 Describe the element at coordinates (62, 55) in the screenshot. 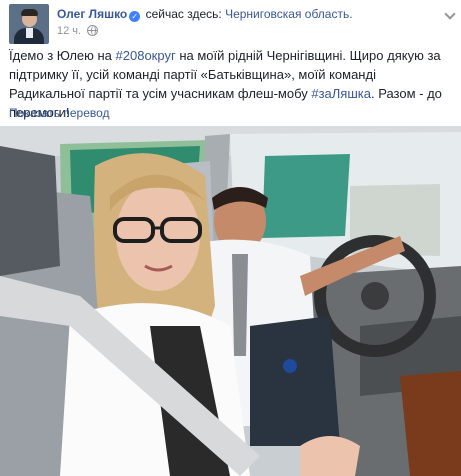

I see `post-text-segment: Їдемо з Юлею на` at that location.